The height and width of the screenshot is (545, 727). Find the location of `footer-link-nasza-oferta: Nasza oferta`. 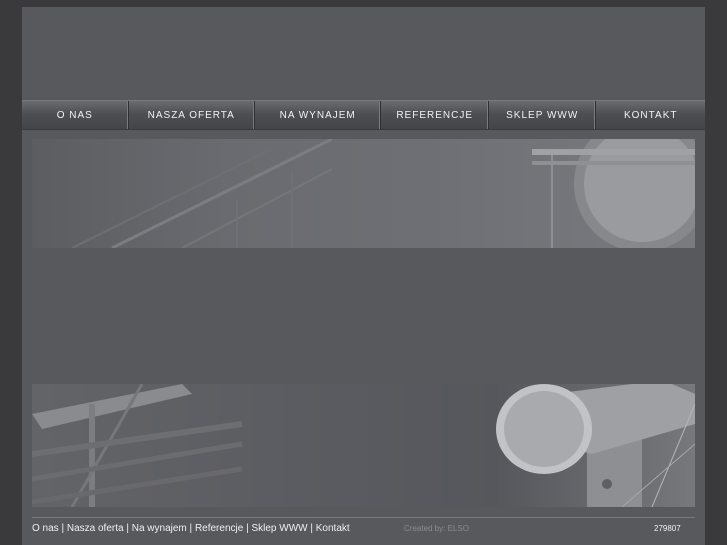

footer-link-nasza-oferta: Nasza oferta is located at coordinates (95, 528).